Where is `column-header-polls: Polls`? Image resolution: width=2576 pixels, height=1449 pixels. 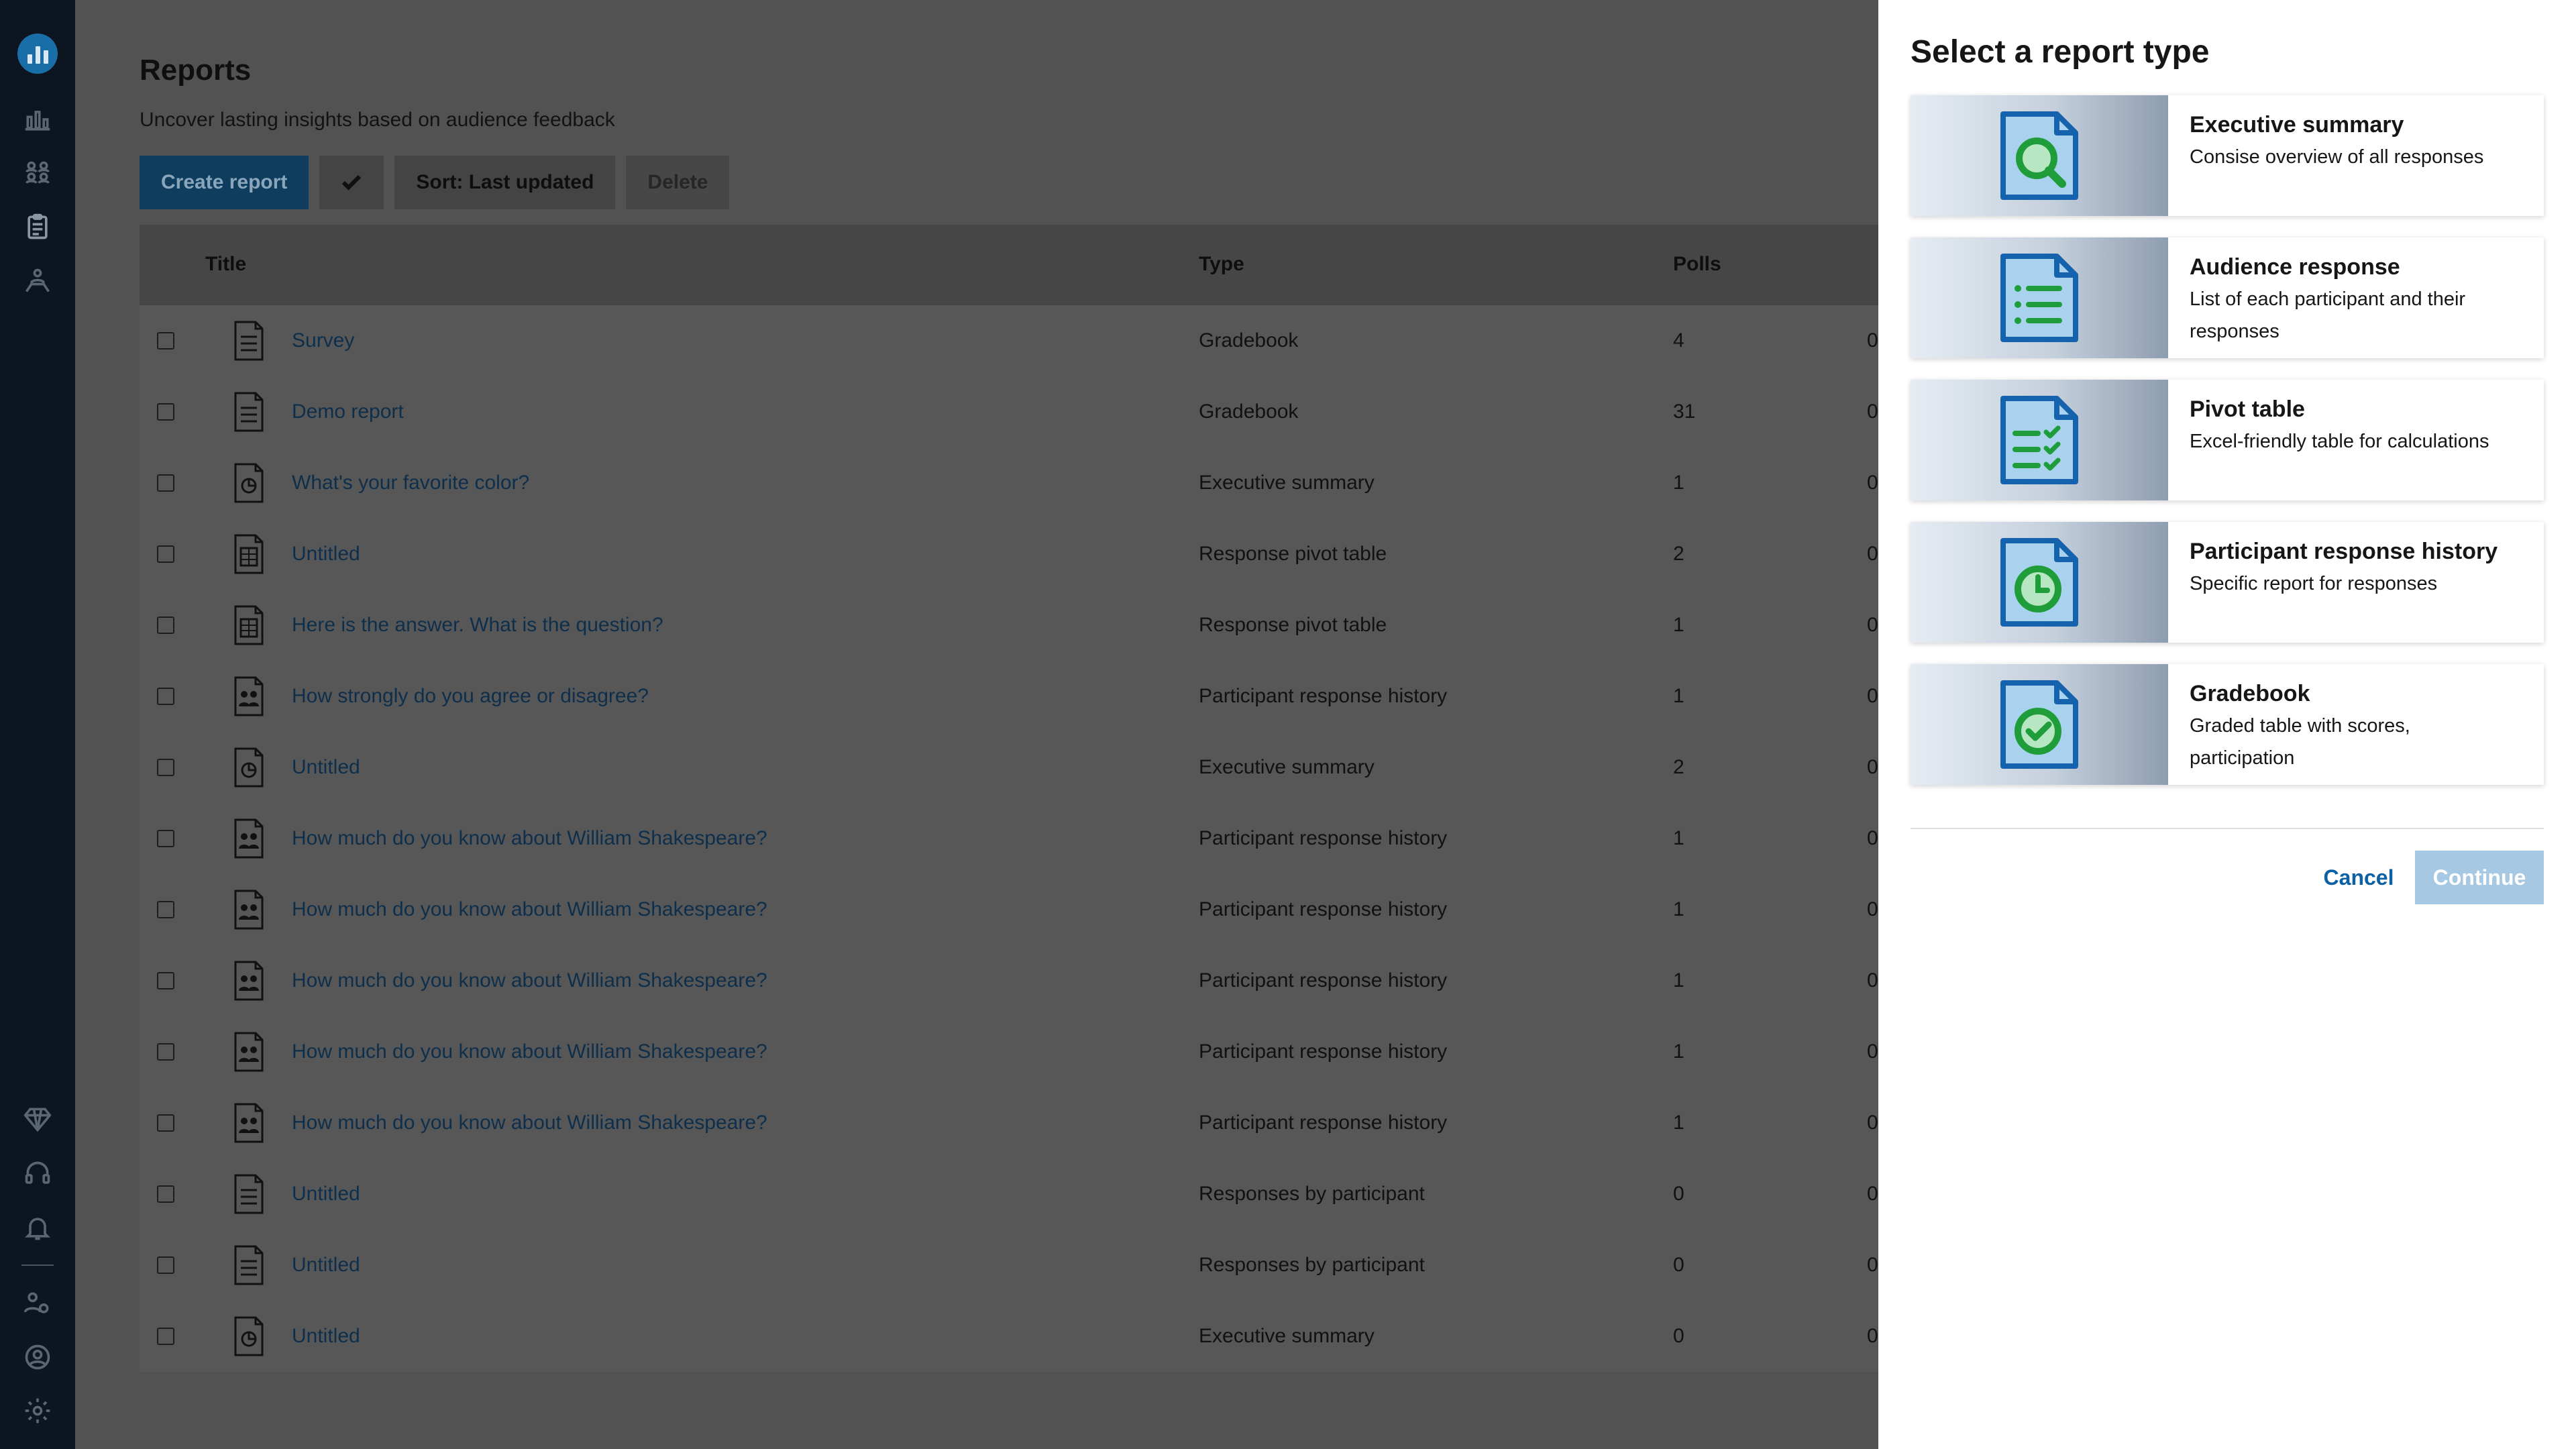
column-header-polls: Polls is located at coordinates (1697, 264).